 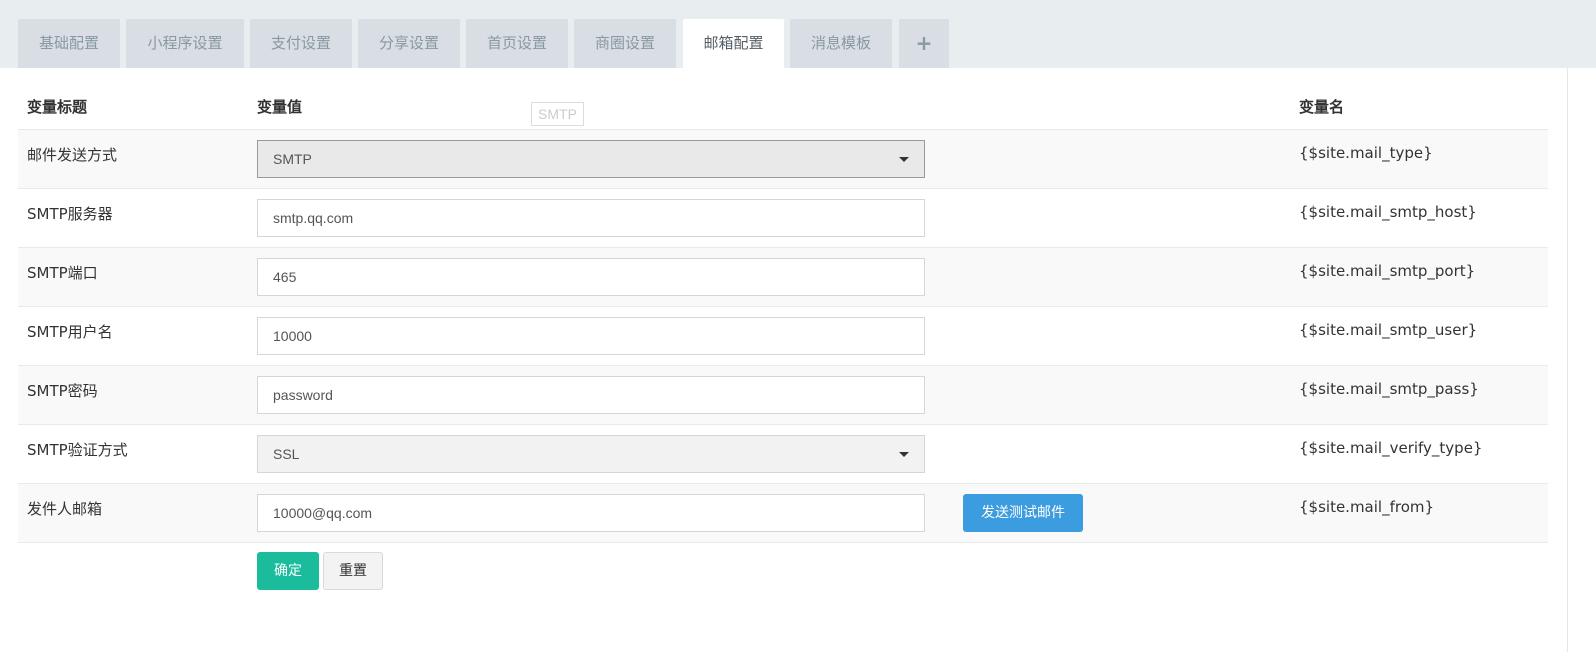 What do you see at coordinates (1367, 507) in the screenshot?
I see `row-variable: {$site.mail_from}` at bounding box center [1367, 507].